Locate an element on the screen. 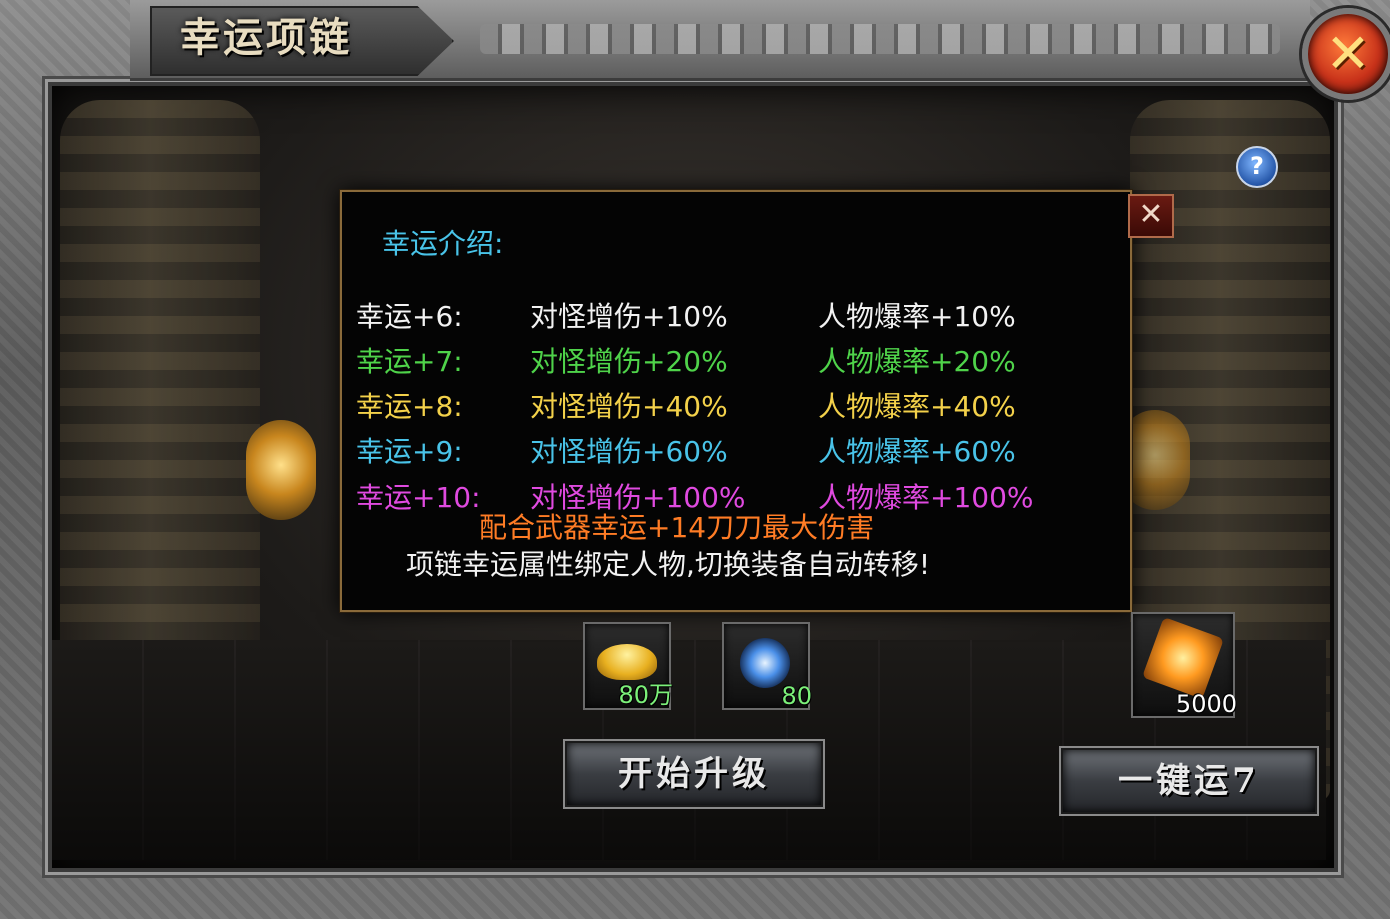 The width and height of the screenshot is (1390, 919). help-icon: ? is located at coordinates (1257, 166).